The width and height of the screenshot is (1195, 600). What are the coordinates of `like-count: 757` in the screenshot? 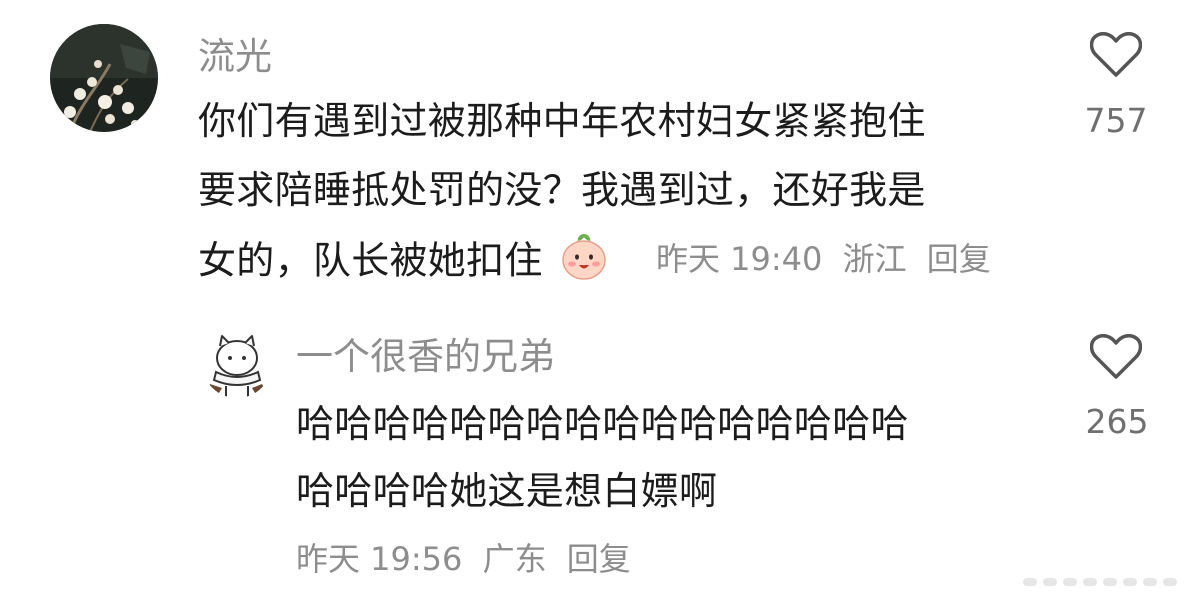 It's located at (1116, 120).